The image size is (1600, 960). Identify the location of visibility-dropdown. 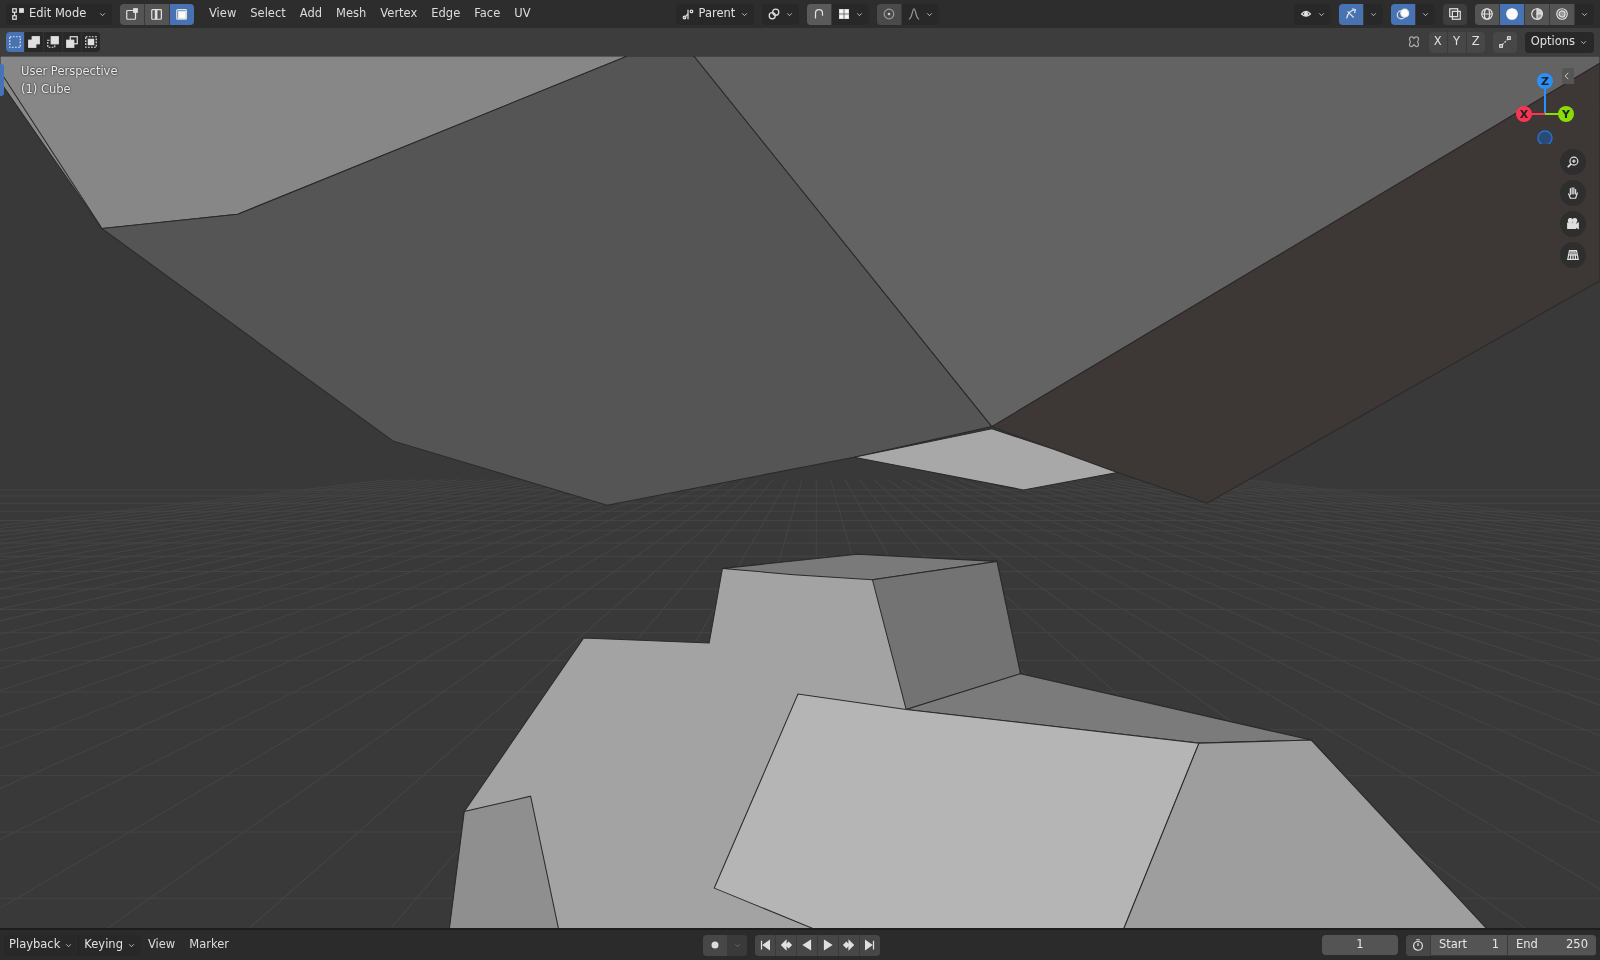
(1312, 14).